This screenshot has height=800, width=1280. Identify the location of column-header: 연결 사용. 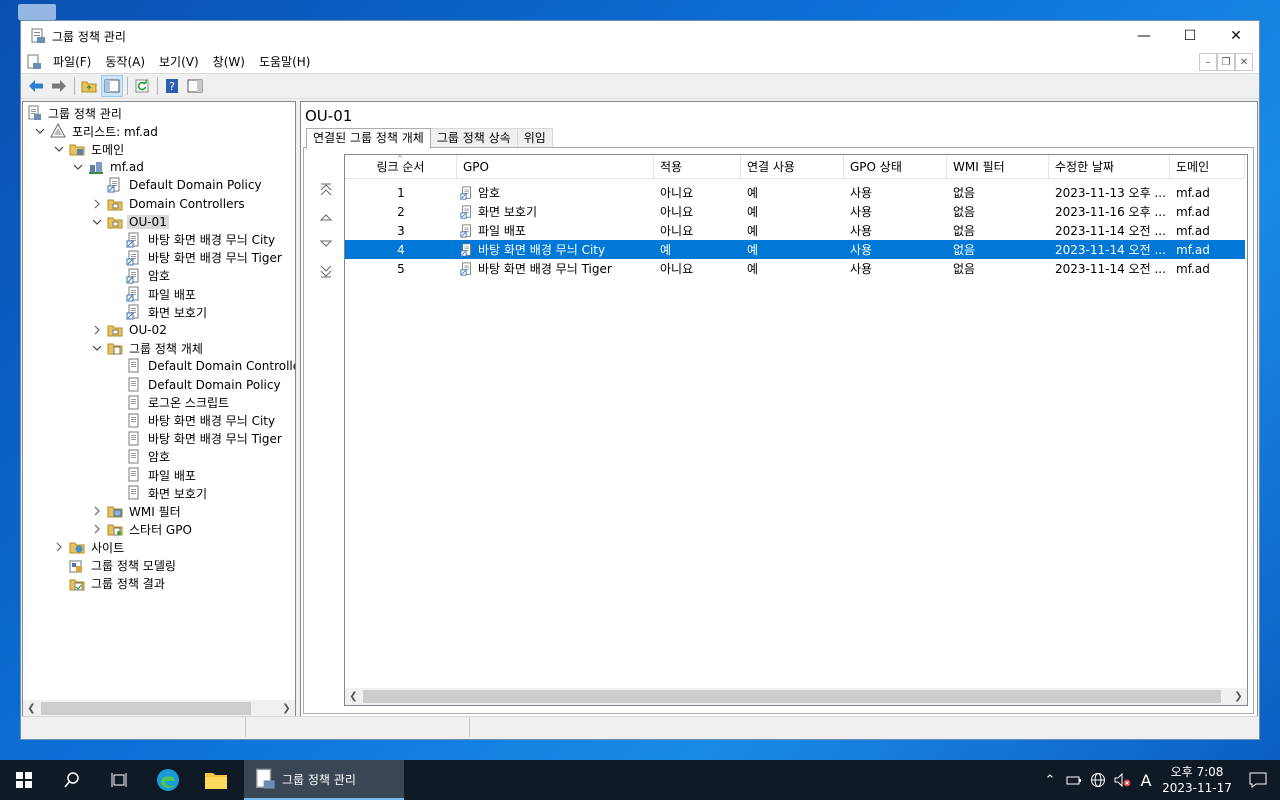
(792, 167).